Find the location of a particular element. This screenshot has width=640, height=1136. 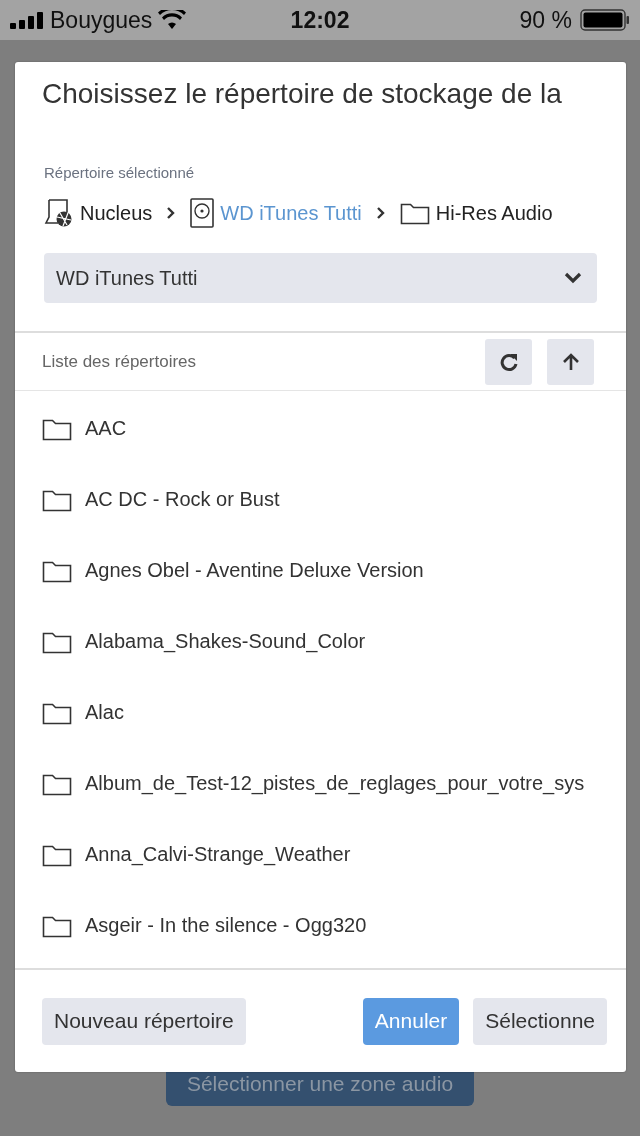

folder-row: Alabama_Shakes-Sound_Color is located at coordinates (320, 641).